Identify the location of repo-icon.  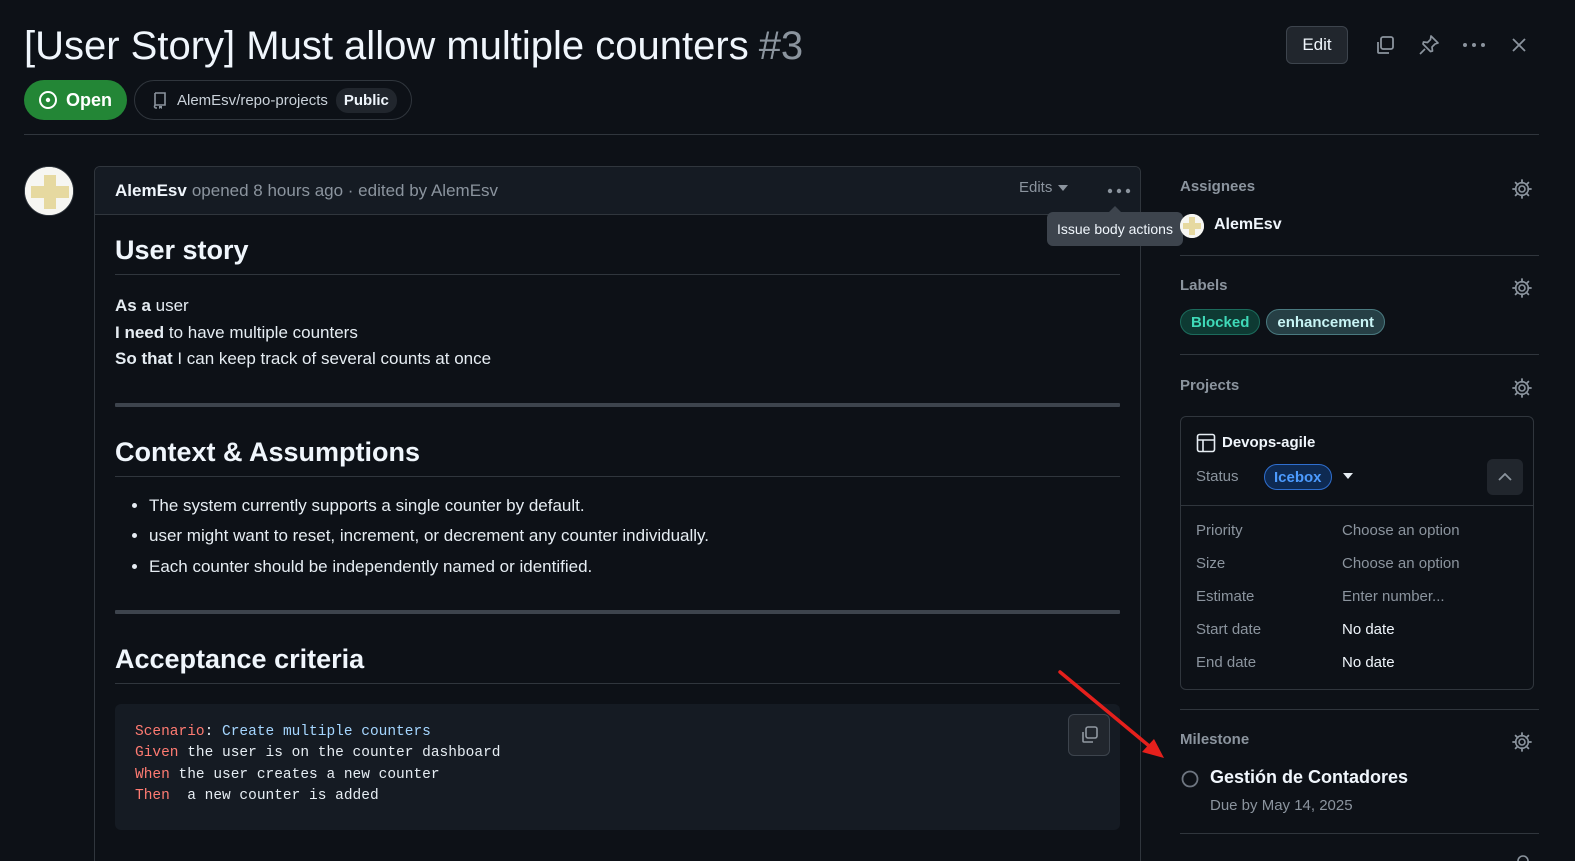
(160, 100).